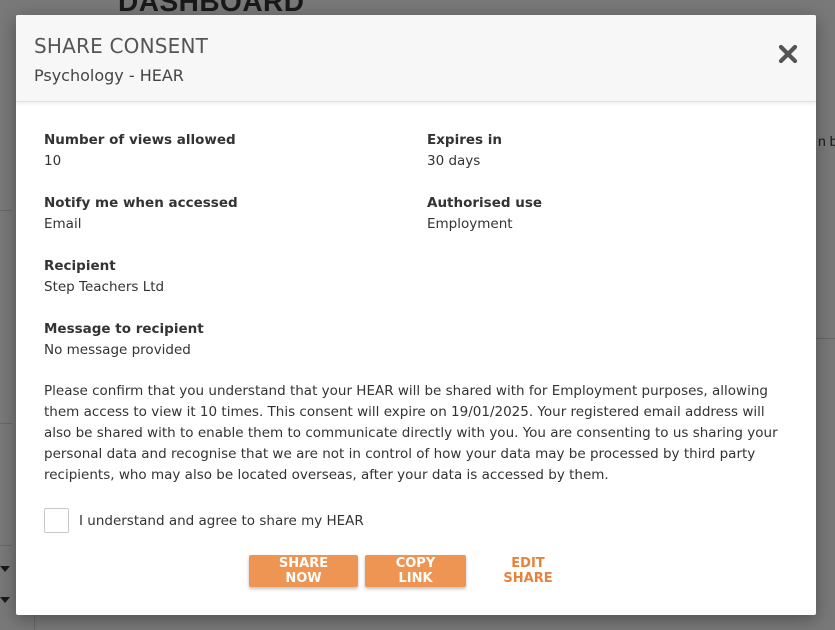 The image size is (835, 630). Describe the element at coordinates (121, 46) in the screenshot. I see `modal-title: SHARE CONSENT` at that location.